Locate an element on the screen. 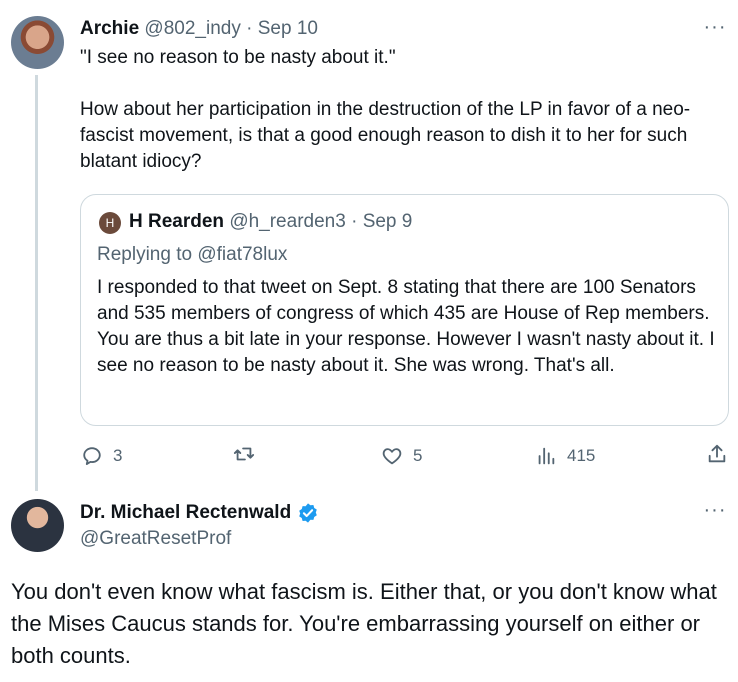 The height and width of the screenshot is (682, 738). retweet-button is located at coordinates (249, 454).